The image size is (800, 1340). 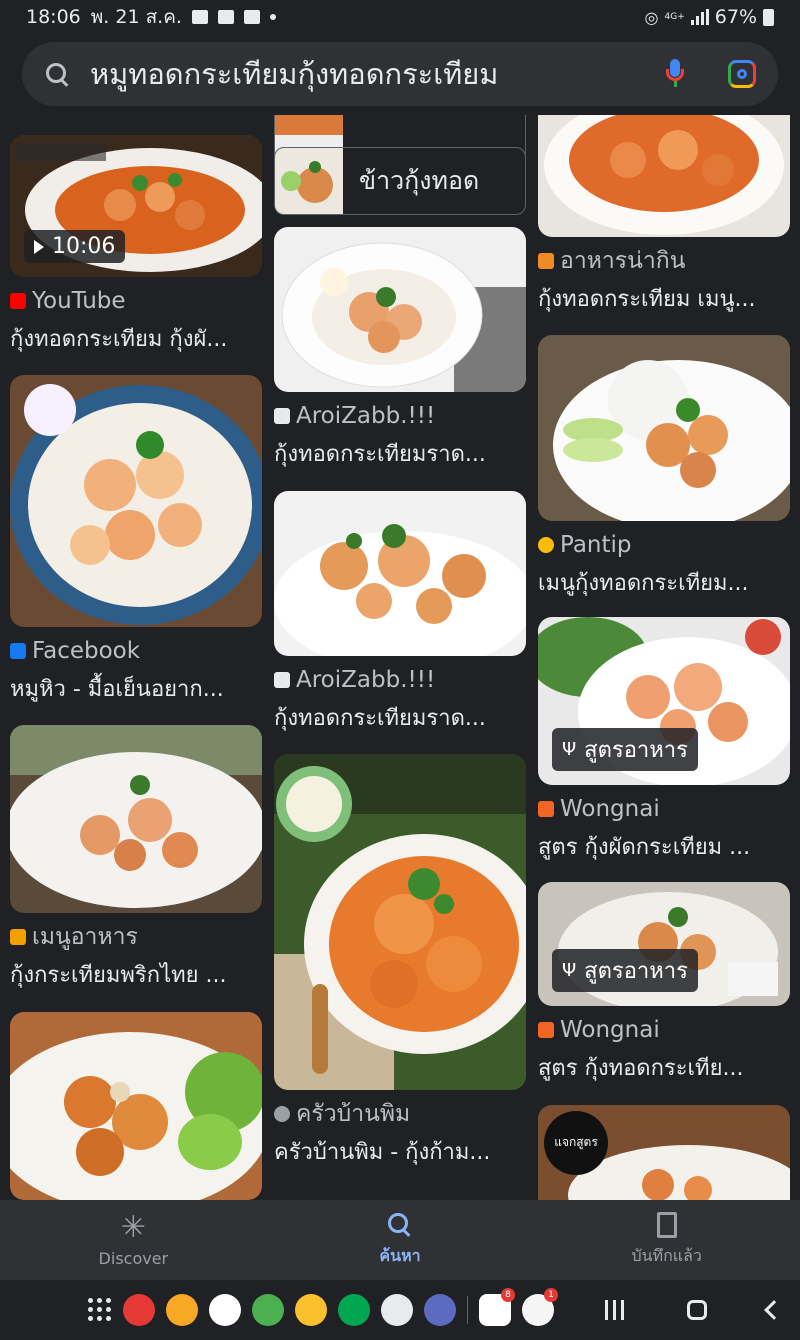 I want to click on result-source: เมนูอาหาร, so click(x=85, y=937).